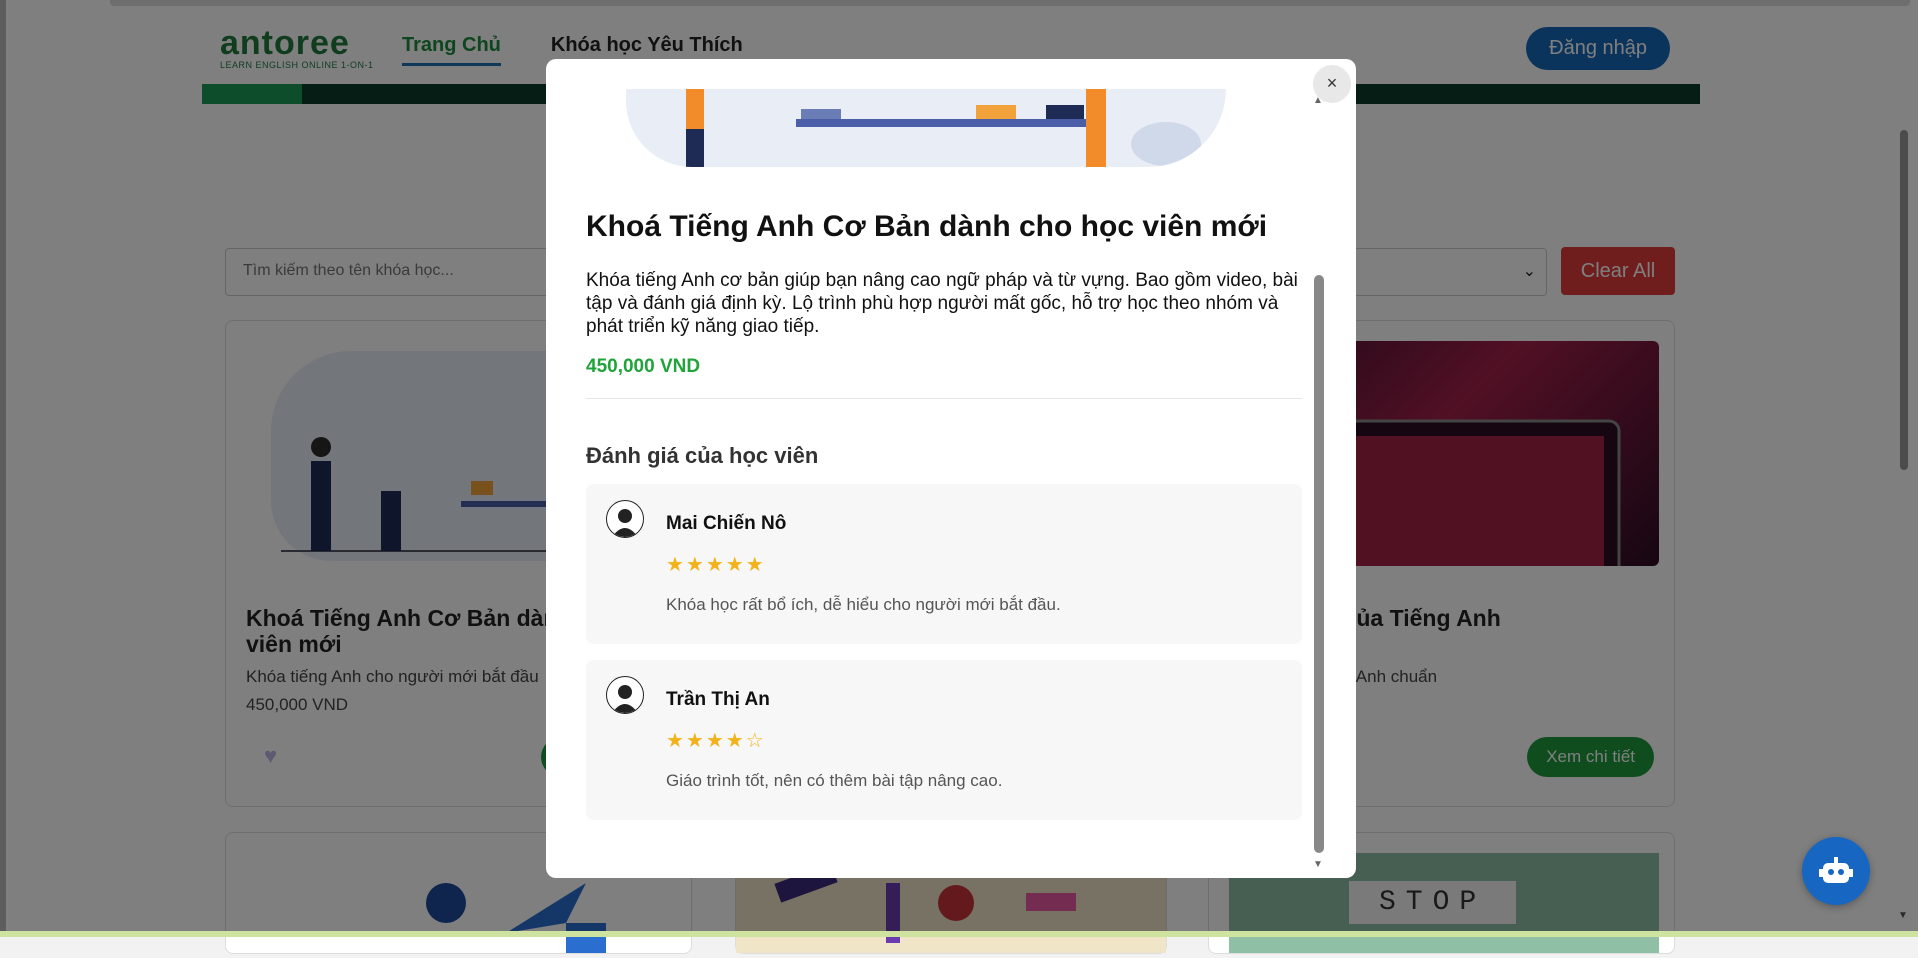 Image resolution: width=1918 pixels, height=958 pixels. I want to click on scroll-up-arrow-icon: ▲, so click(1318, 100).